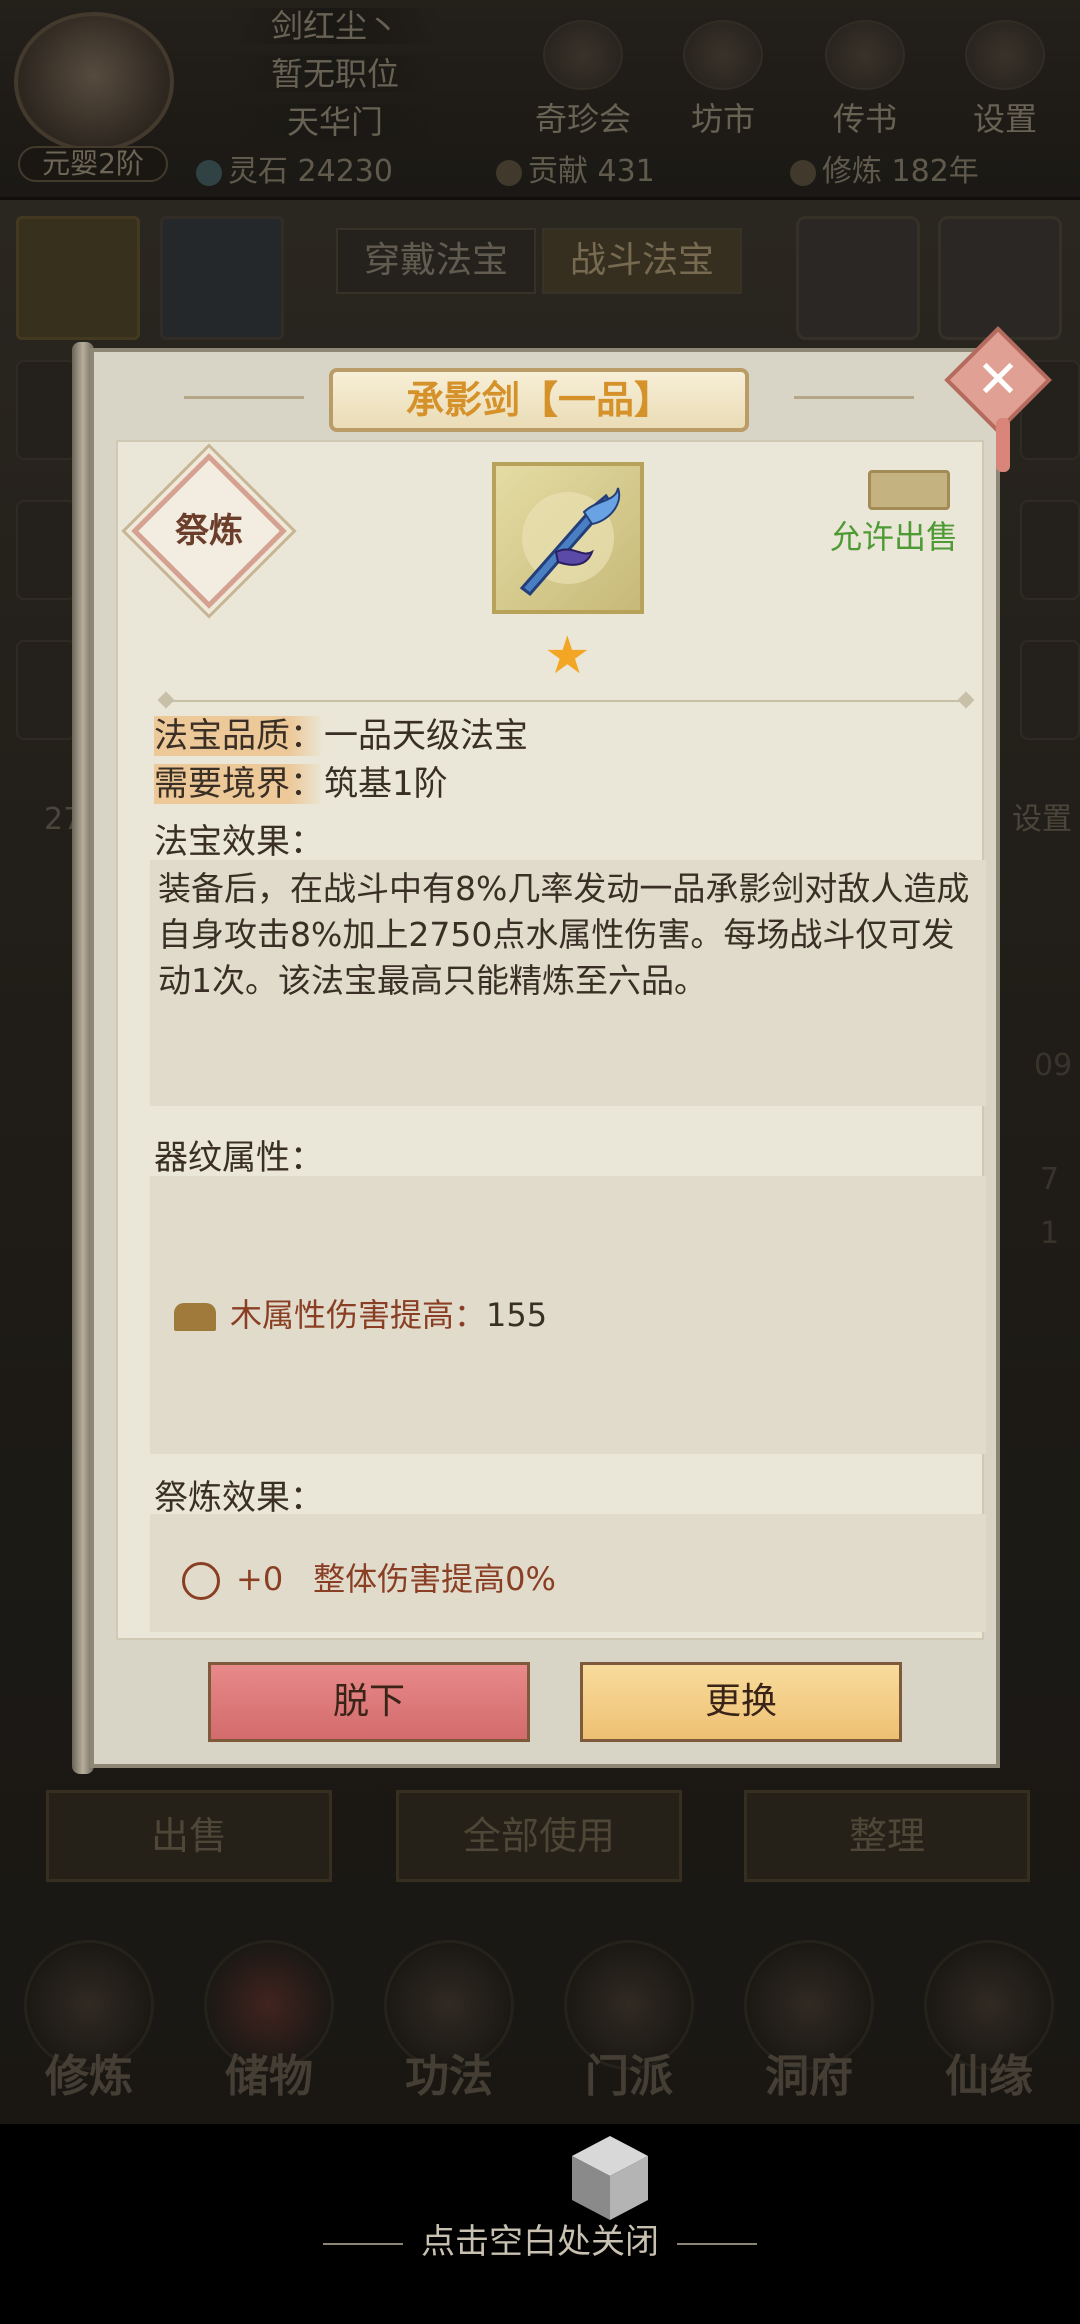 The image size is (1080, 2324). What do you see at coordinates (369, 1702) in the screenshot?
I see `unequip-button: 脱下` at bounding box center [369, 1702].